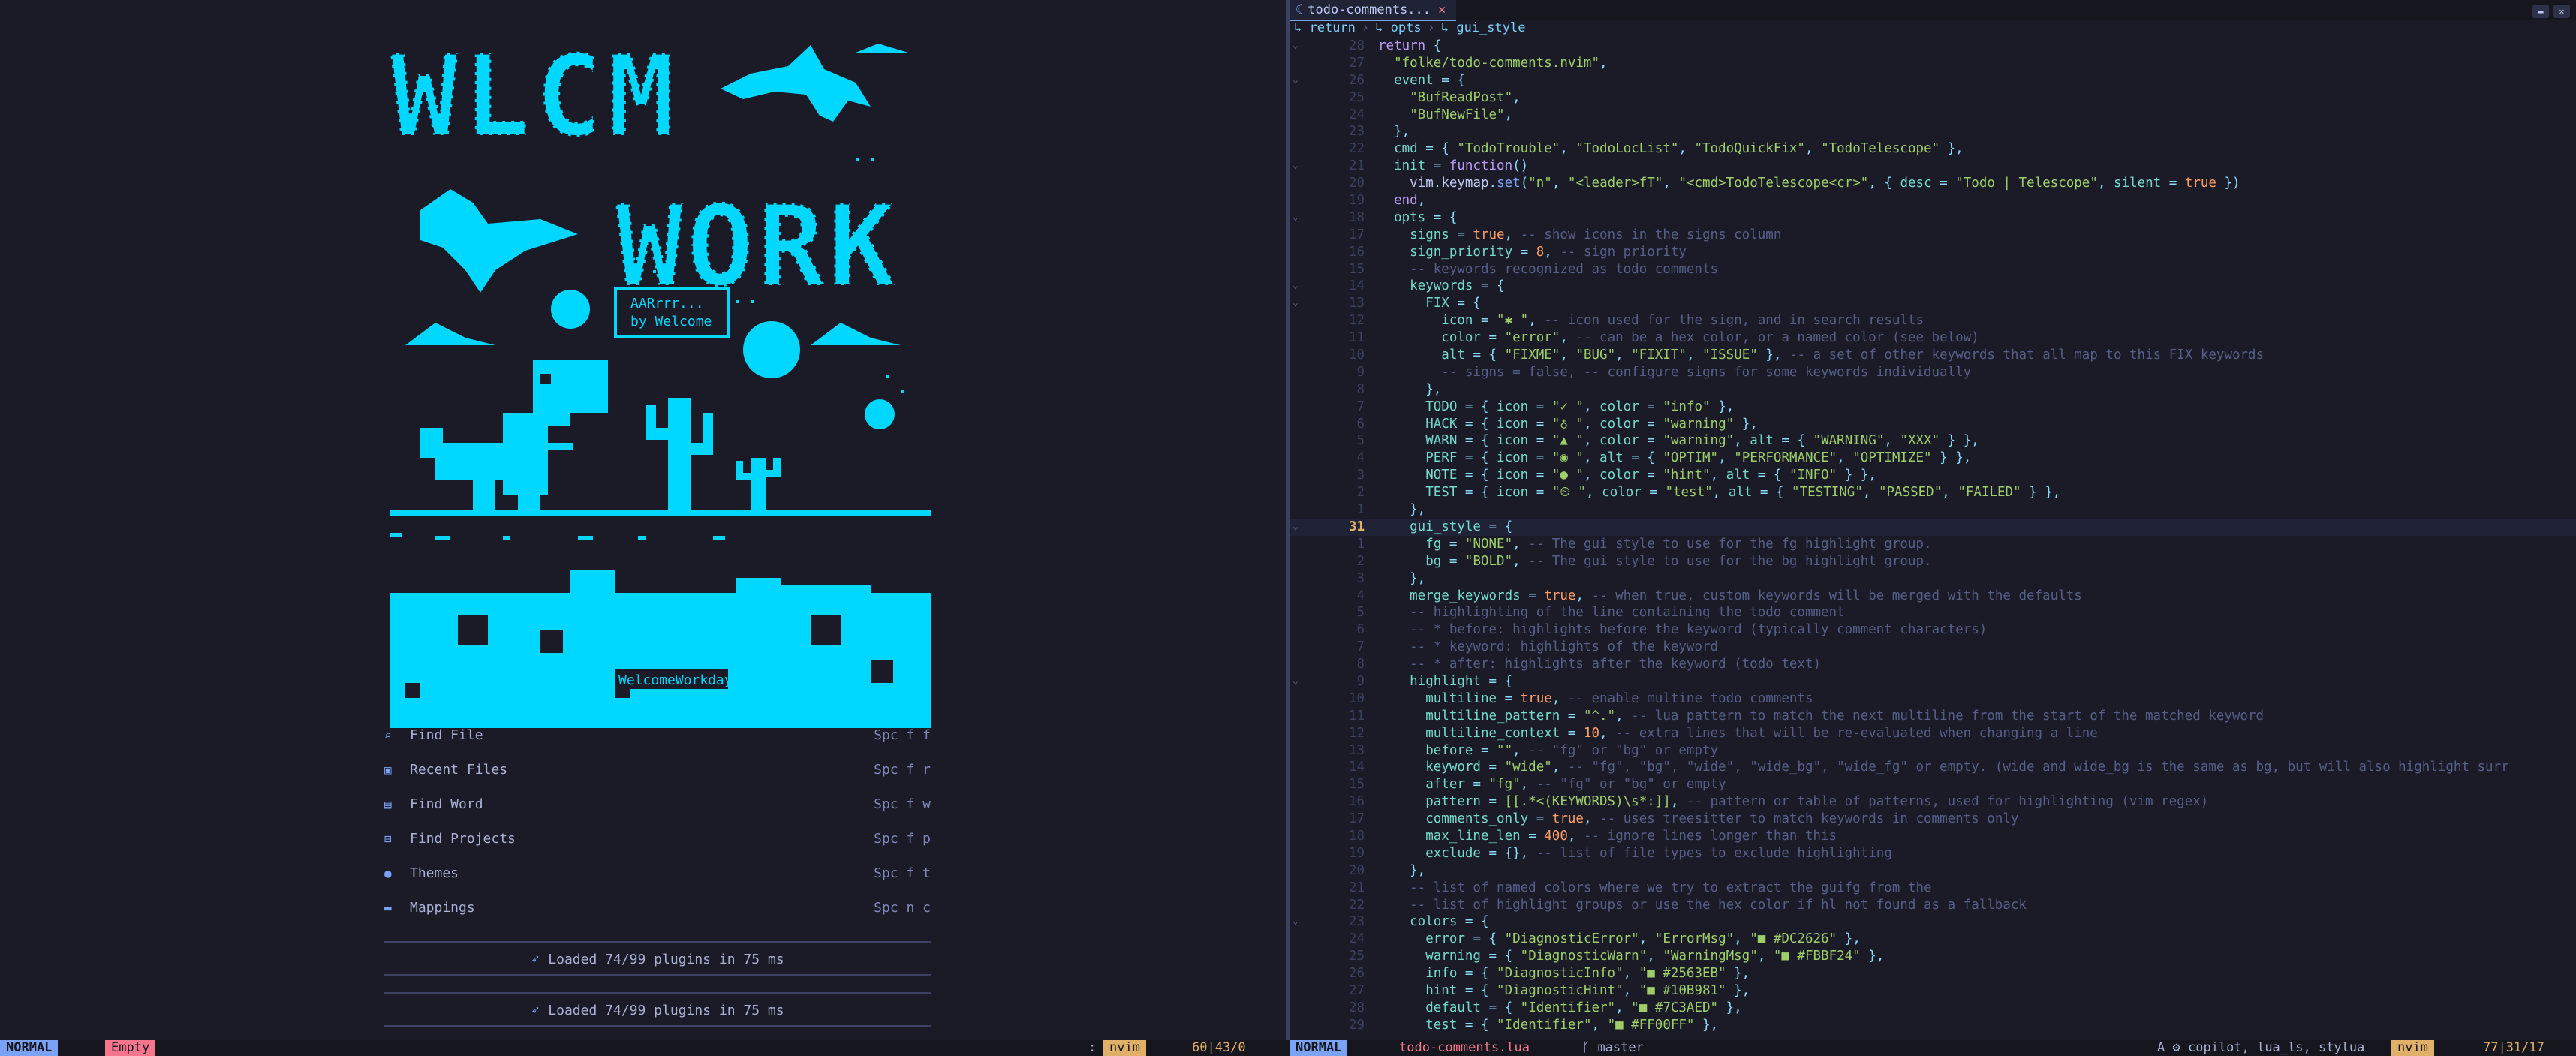 This screenshot has width=2576, height=1056. Describe the element at coordinates (1933, 681) in the screenshot. I see `code-line: ⌄ 9 highlight = {` at that location.